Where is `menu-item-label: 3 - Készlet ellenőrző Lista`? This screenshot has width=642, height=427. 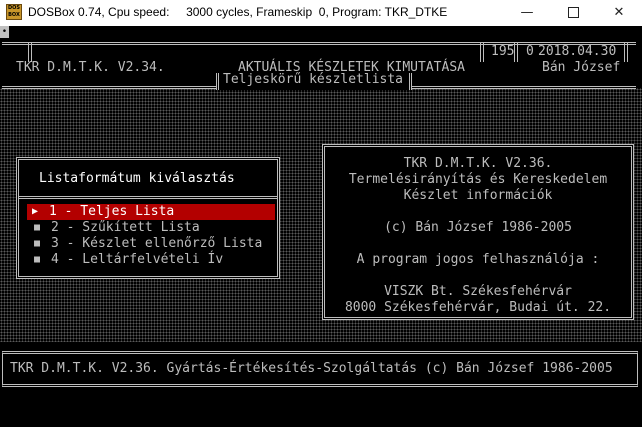
menu-item-label: 3 - Készlet ellenőrző Lista is located at coordinates (157, 243).